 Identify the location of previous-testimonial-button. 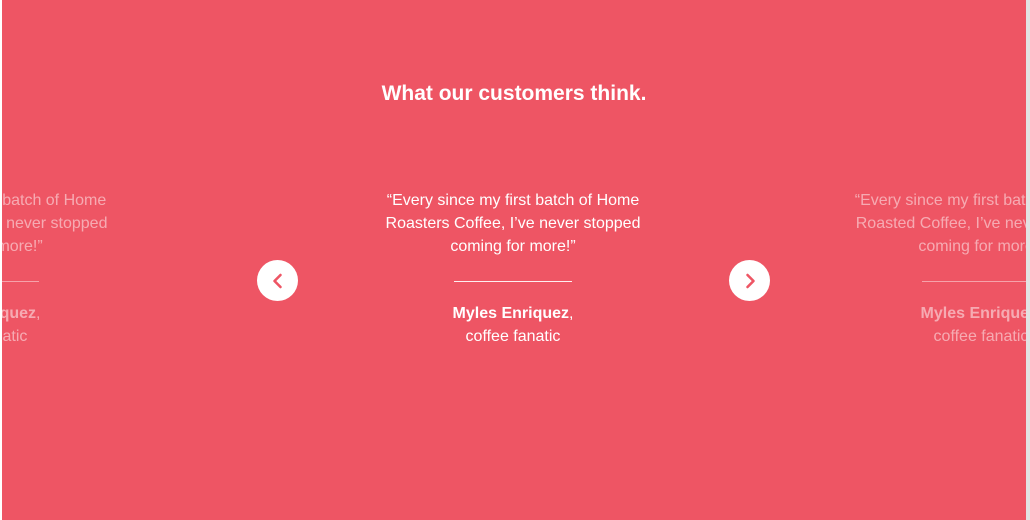
(277, 280).